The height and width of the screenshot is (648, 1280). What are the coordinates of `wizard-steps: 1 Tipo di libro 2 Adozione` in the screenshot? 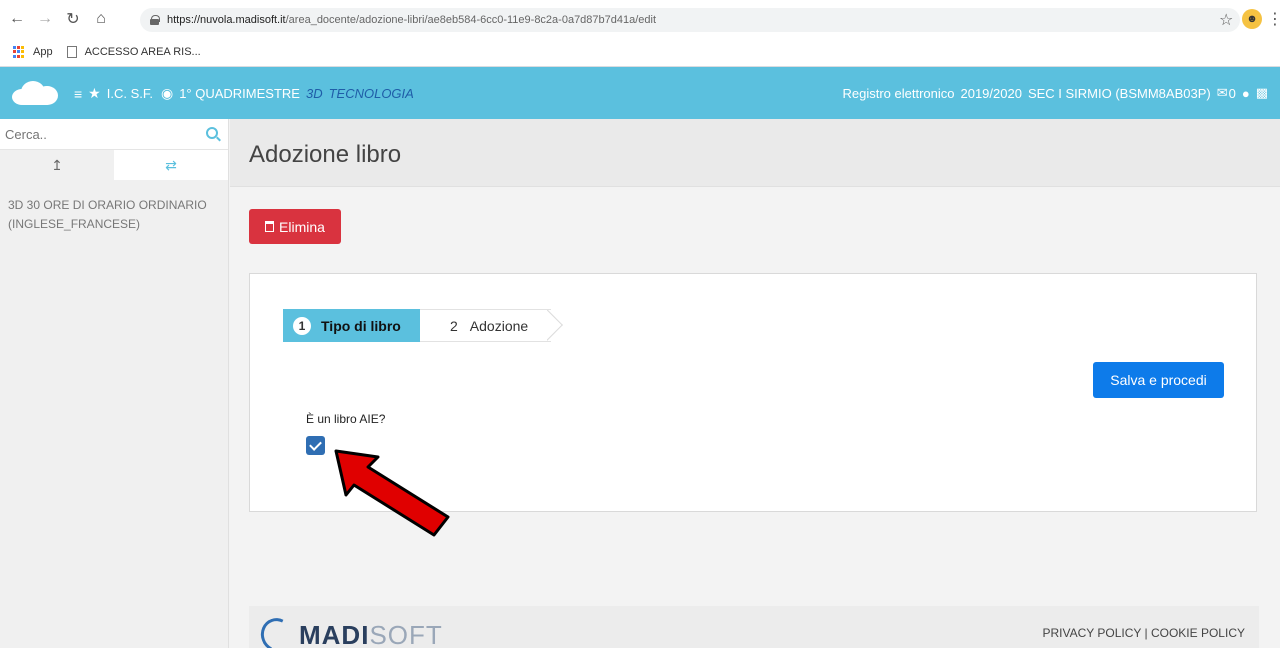 It's located at (417, 325).